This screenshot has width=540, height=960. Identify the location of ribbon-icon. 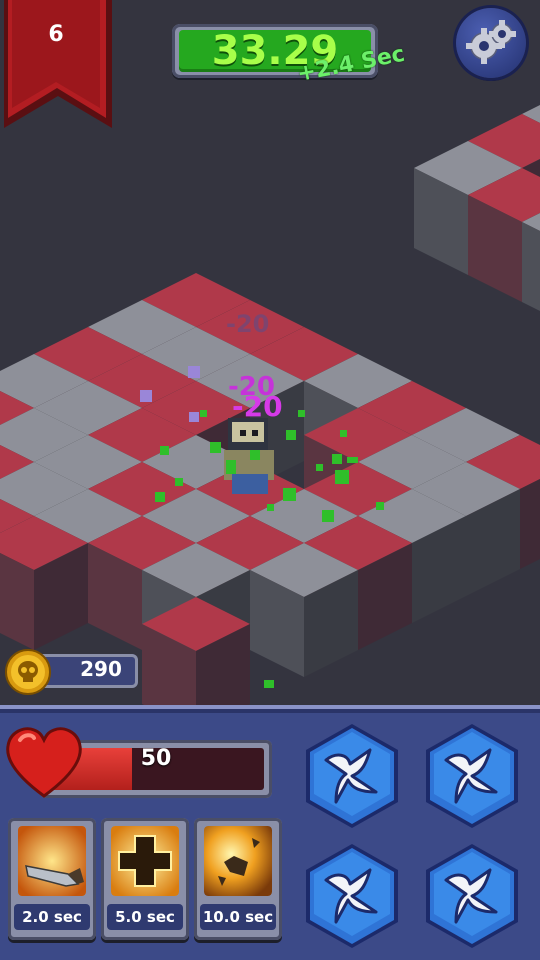
(58, 64).